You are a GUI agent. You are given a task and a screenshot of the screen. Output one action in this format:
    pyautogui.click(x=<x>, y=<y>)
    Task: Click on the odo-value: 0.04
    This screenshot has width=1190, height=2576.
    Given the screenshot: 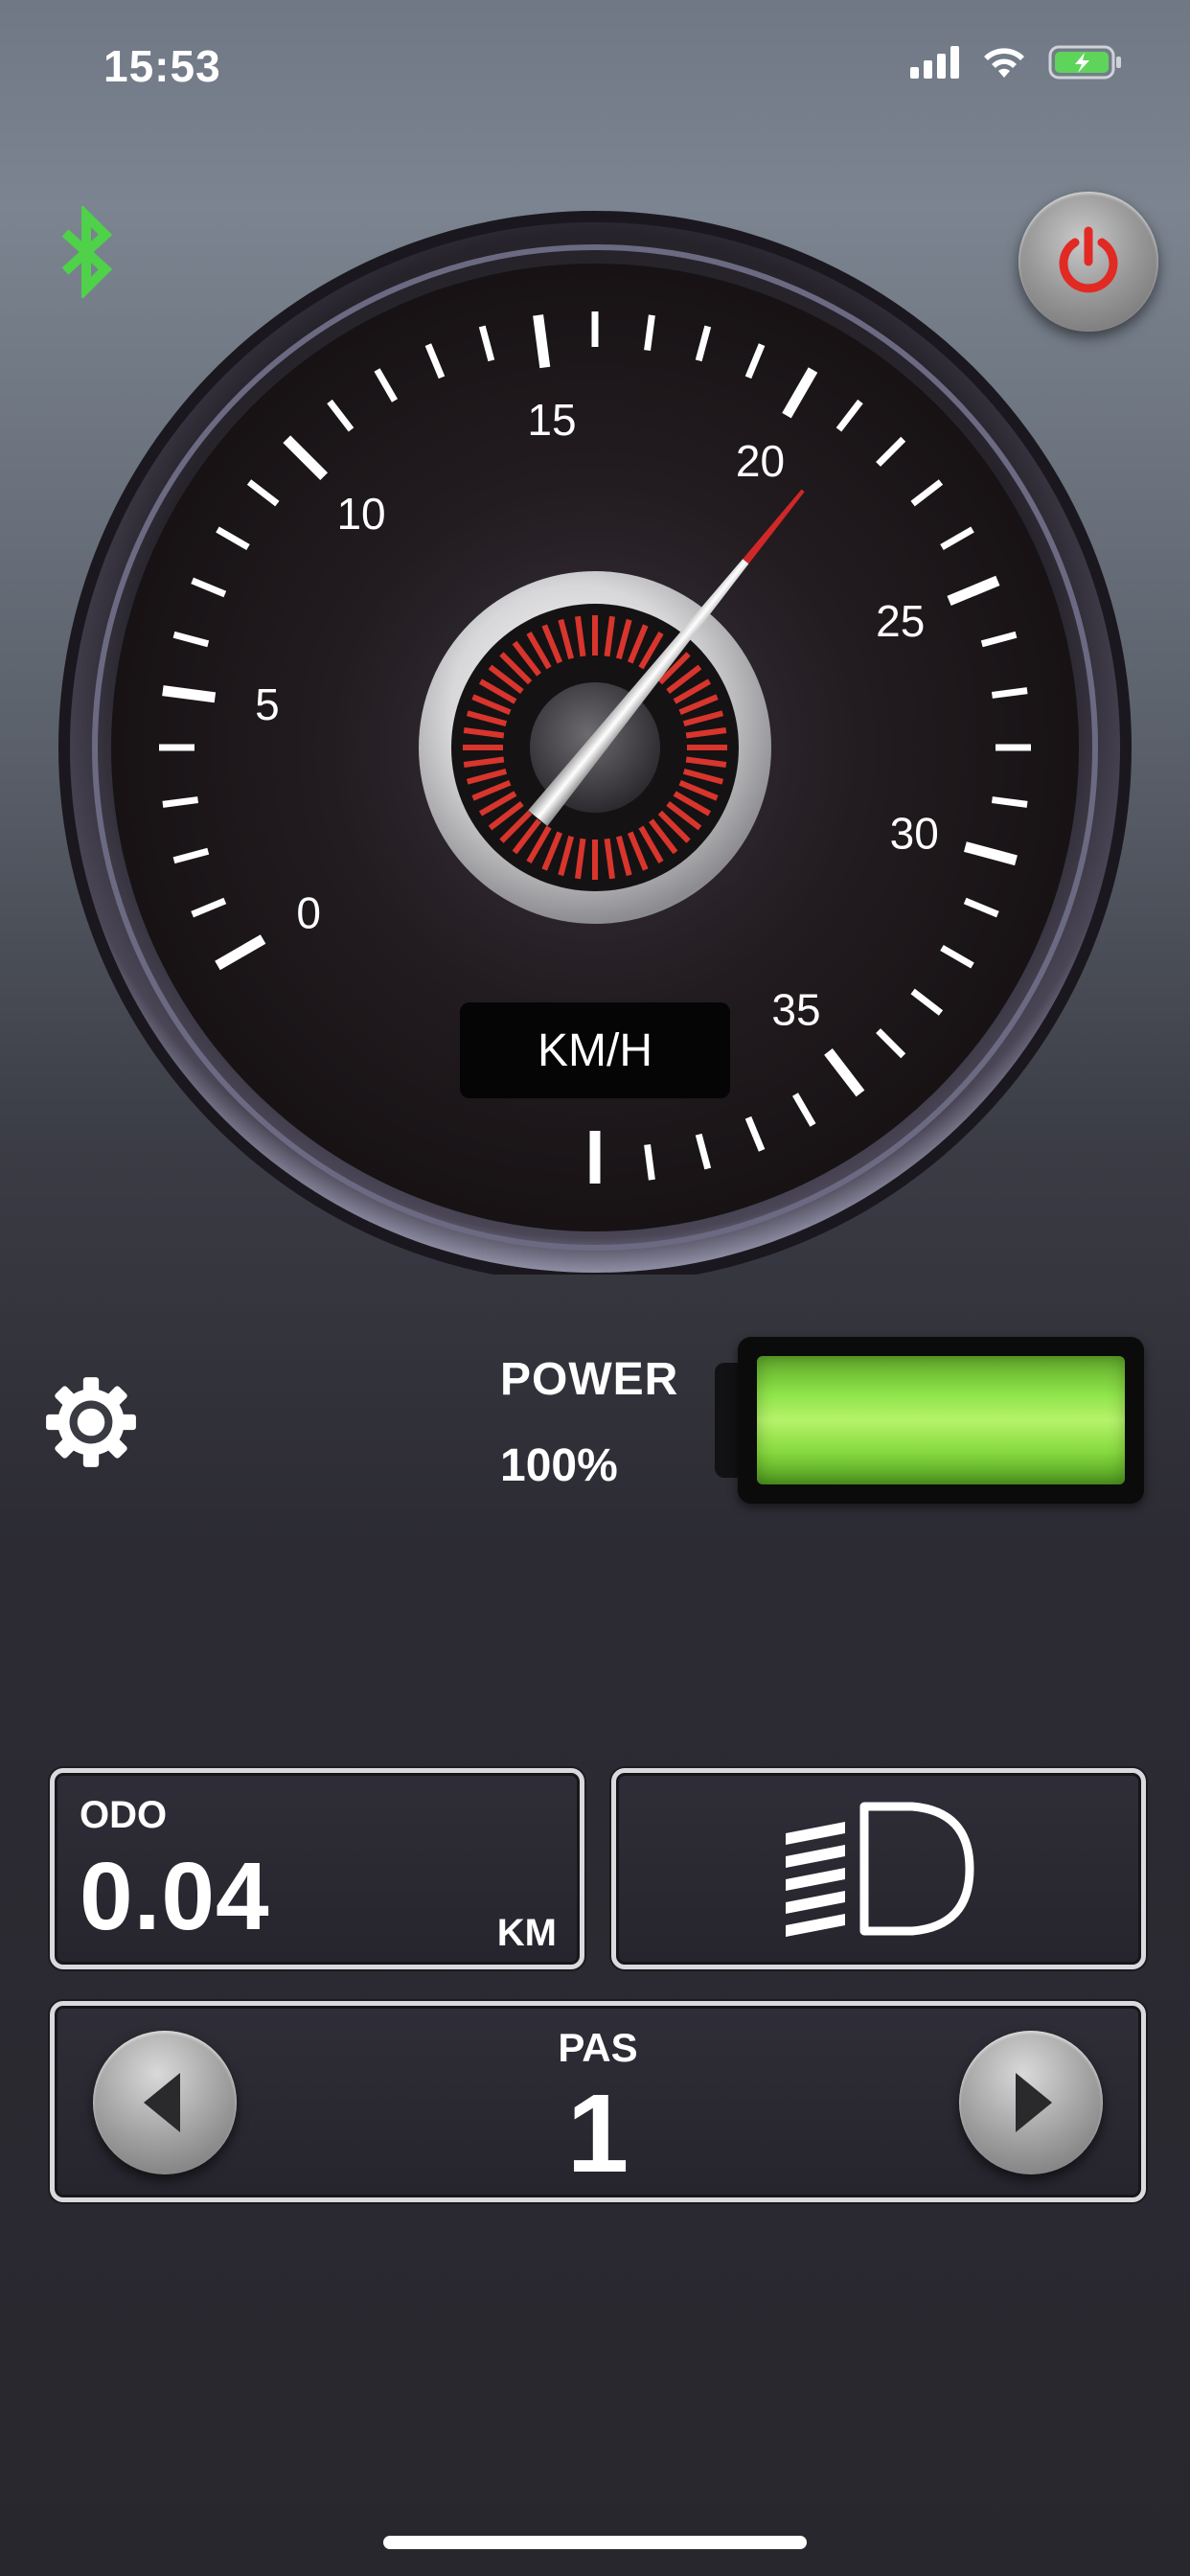 What is the action you would take?
    pyautogui.click(x=175, y=1896)
    